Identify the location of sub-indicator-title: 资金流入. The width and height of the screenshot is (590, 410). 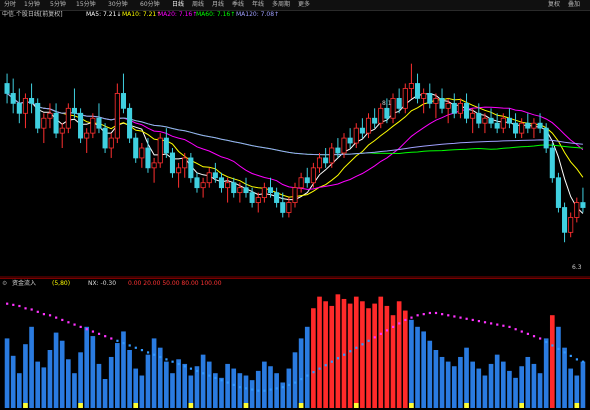
(24, 284).